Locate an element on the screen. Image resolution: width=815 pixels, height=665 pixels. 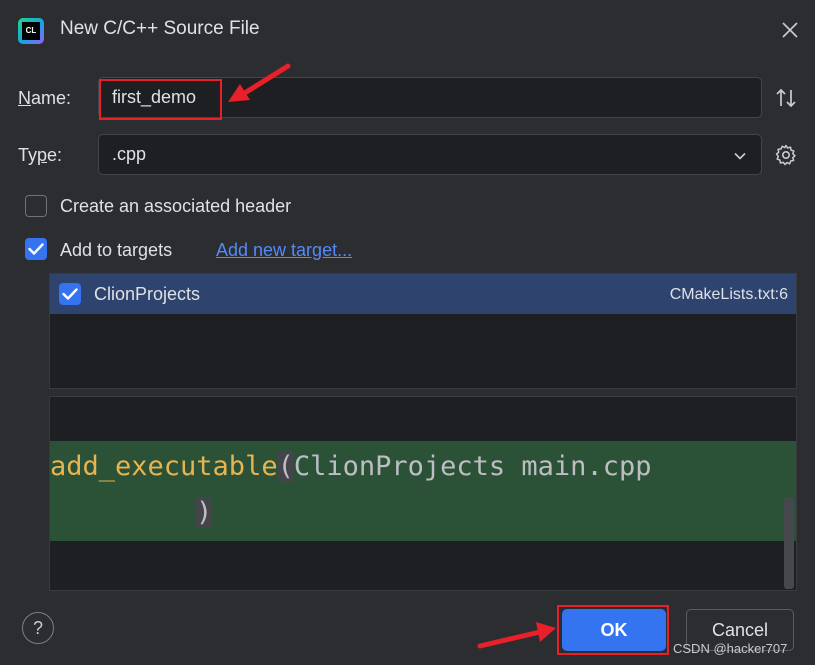
code-line-1: add_executable(ClionProjects main.cpp is located at coordinates (350, 466).